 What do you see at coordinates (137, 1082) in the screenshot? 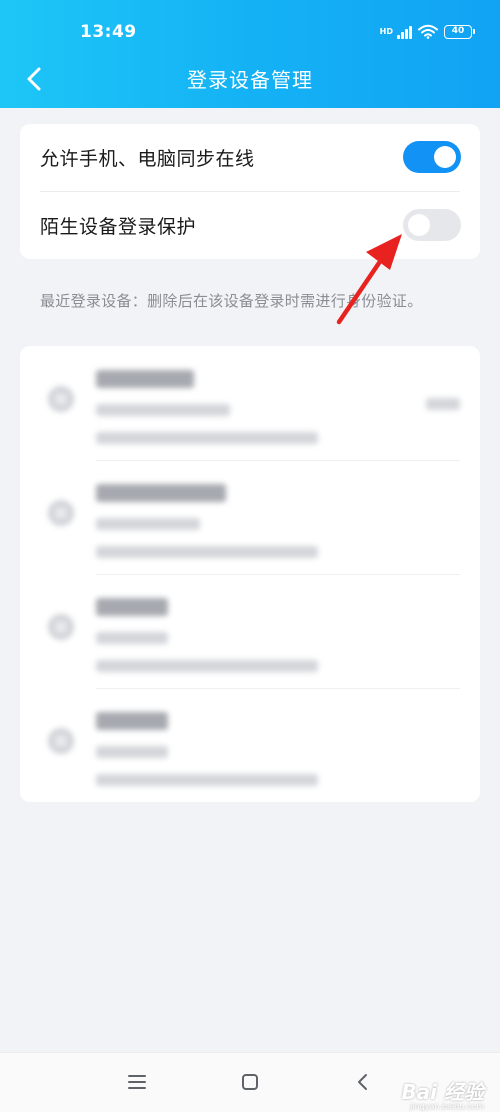
I see `menu-icon` at bounding box center [137, 1082].